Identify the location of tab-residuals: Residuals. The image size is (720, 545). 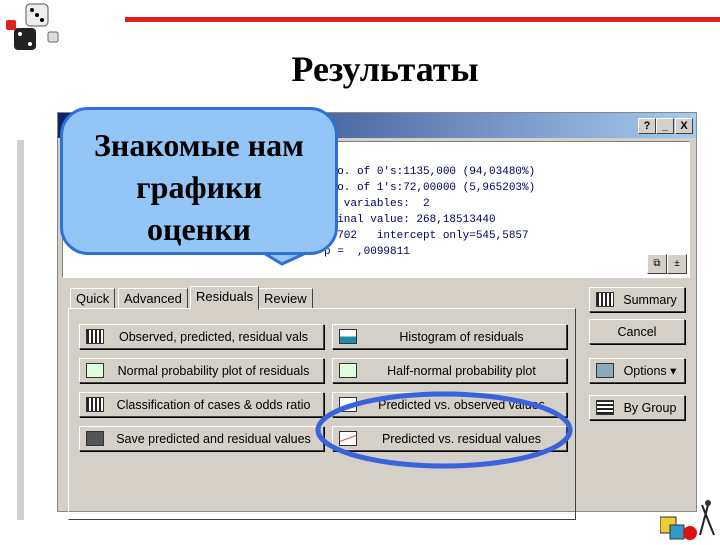
(225, 298).